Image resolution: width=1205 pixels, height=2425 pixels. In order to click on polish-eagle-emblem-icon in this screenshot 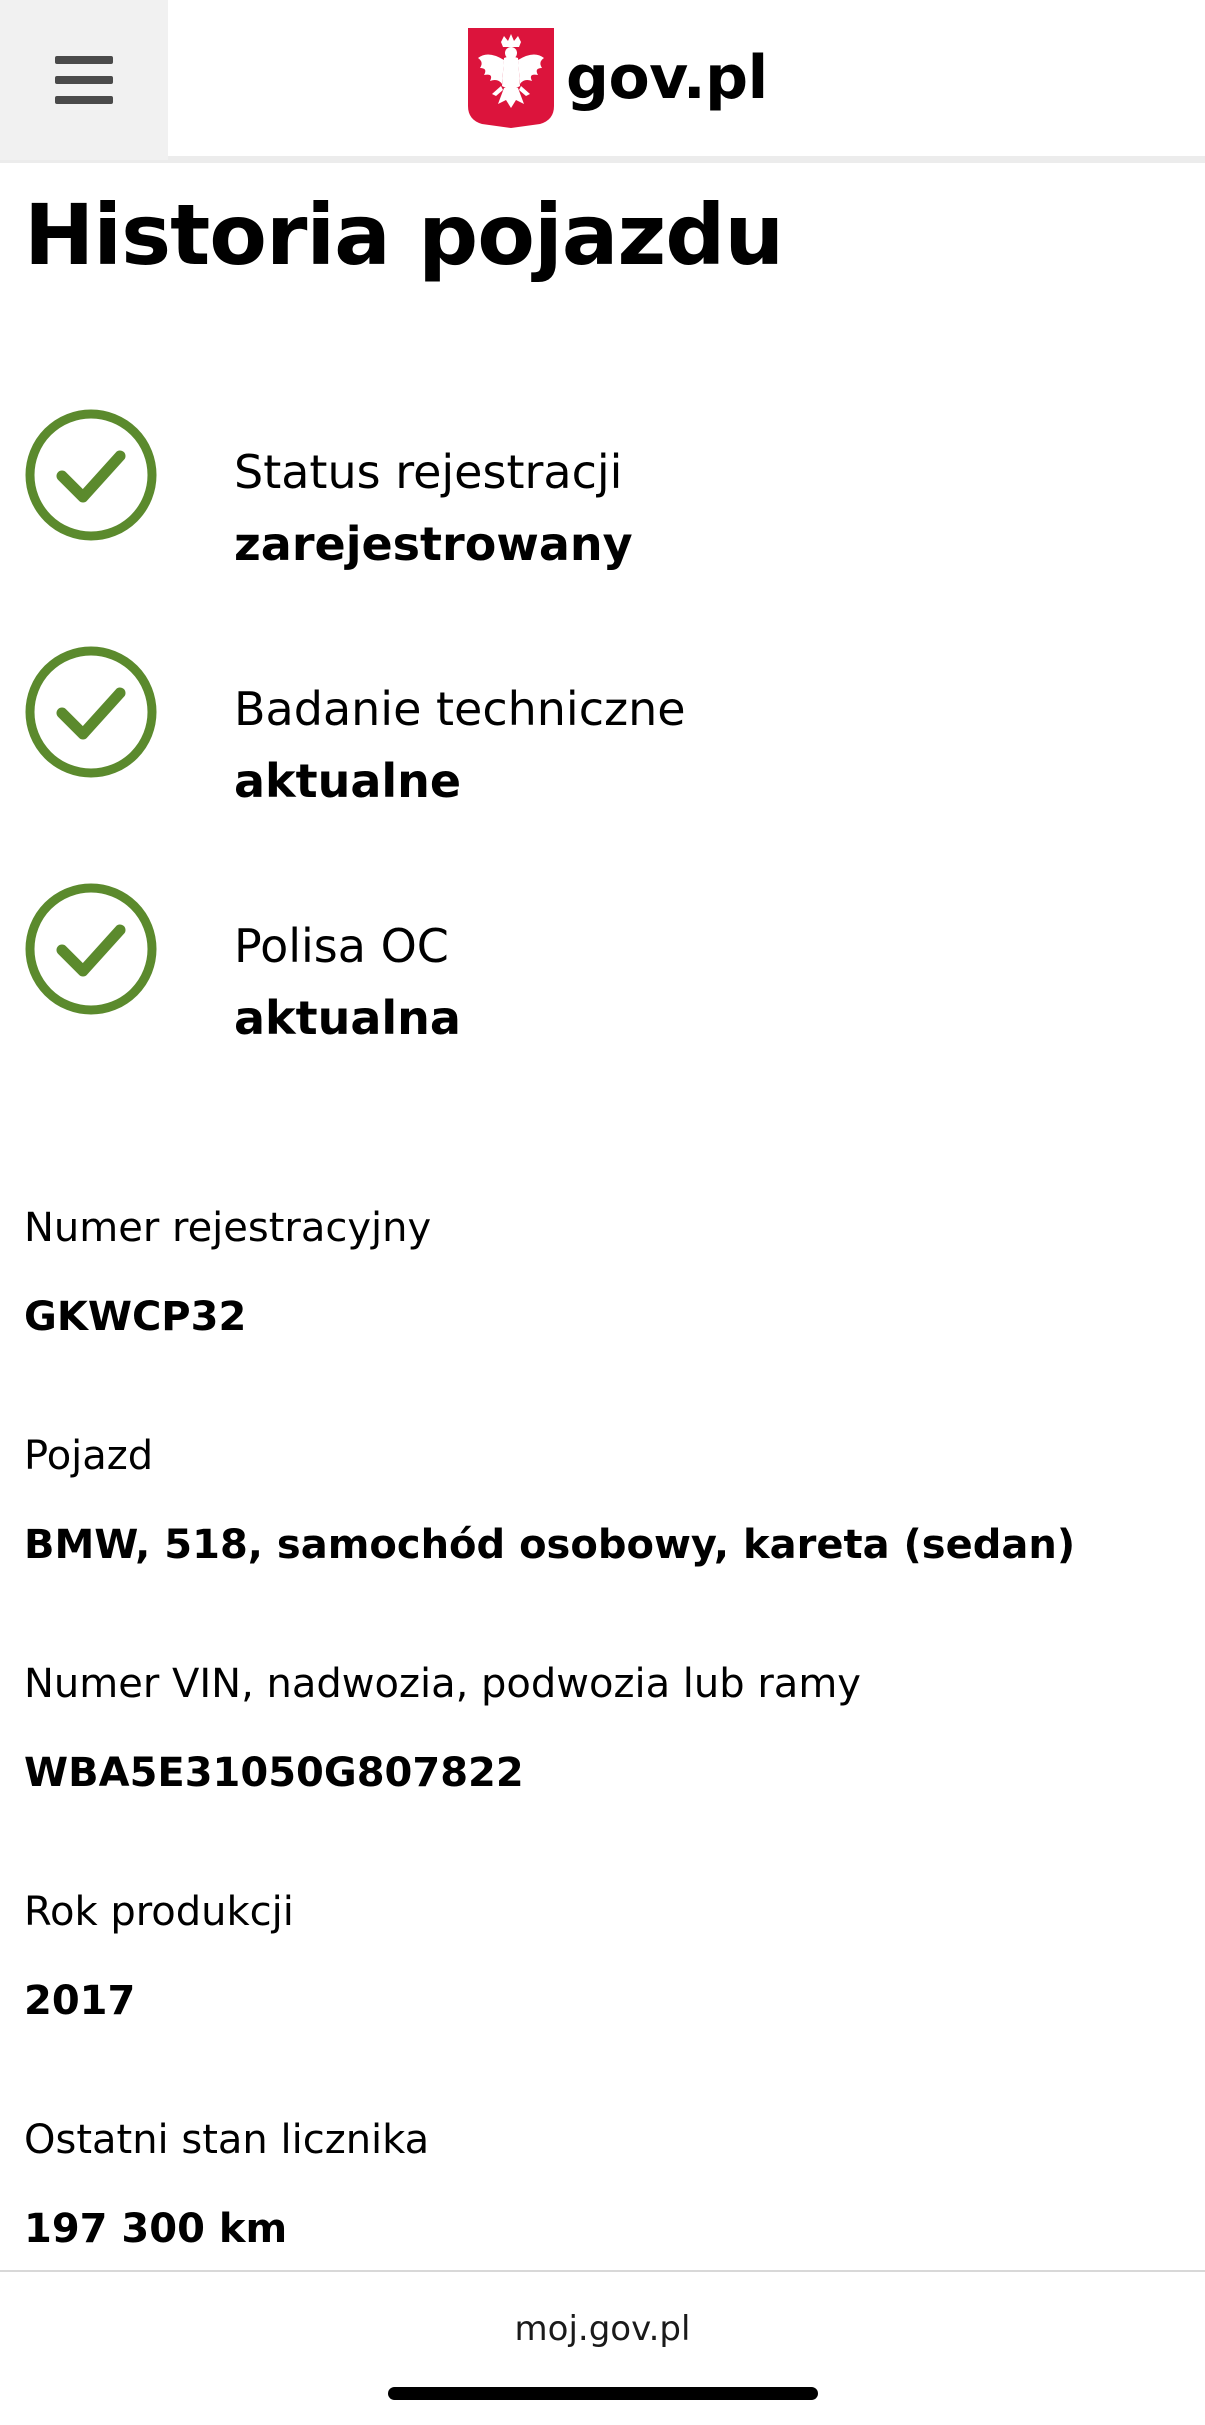, I will do `click(511, 78)`.